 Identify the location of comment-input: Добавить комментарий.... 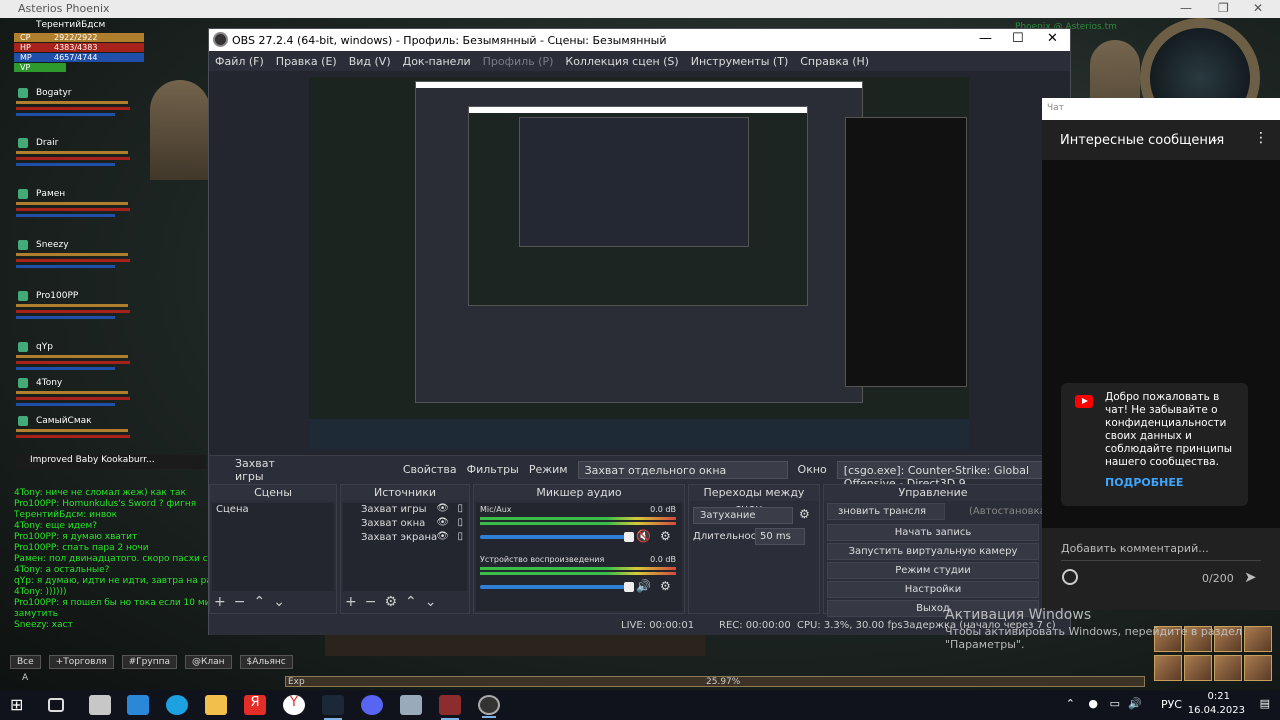
(1135, 548).